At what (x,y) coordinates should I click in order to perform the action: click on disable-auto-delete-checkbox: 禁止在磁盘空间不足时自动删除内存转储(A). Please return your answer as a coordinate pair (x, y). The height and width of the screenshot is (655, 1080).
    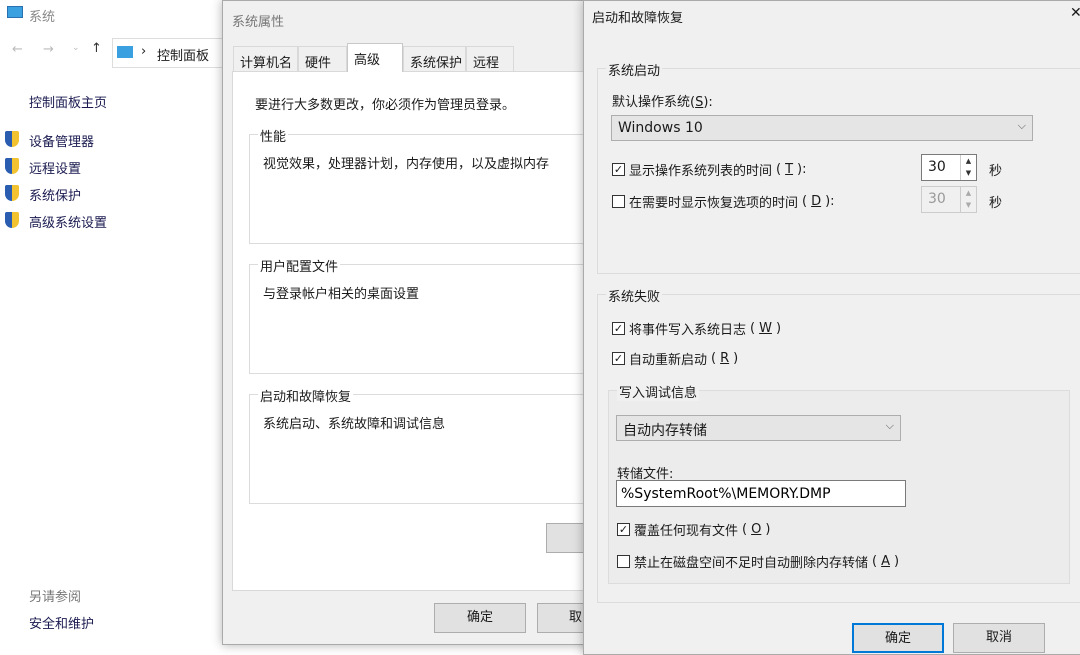
    Looking at the image, I should click on (758, 561).